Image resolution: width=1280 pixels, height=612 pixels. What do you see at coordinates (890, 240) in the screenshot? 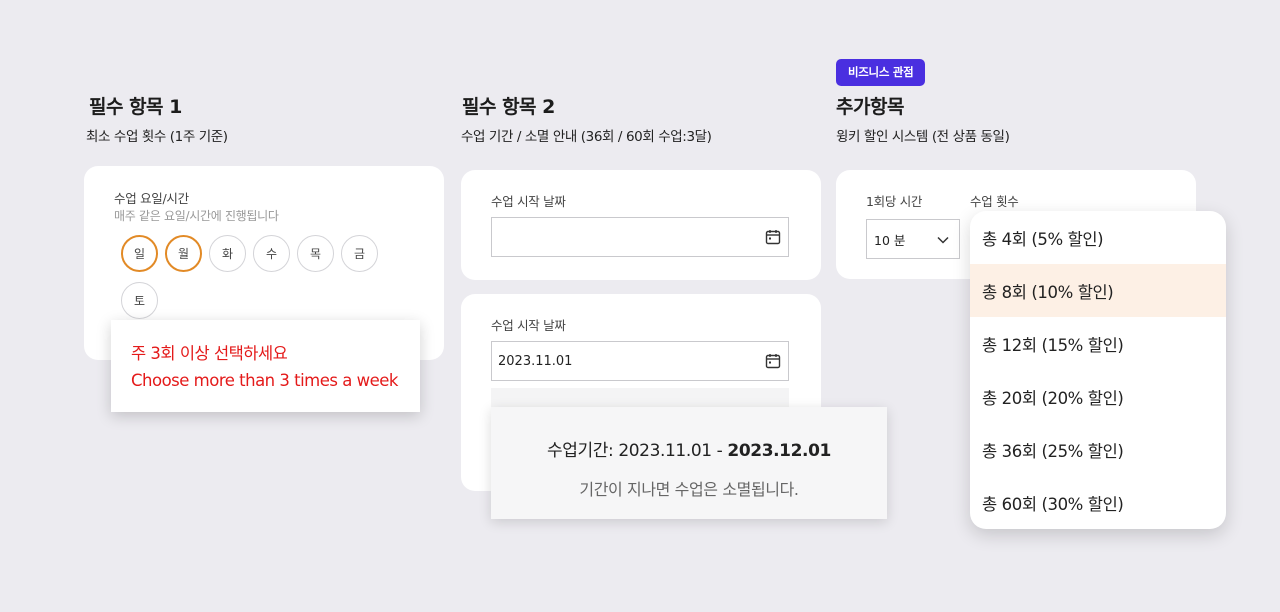
I see `duration-value: 10 분` at bounding box center [890, 240].